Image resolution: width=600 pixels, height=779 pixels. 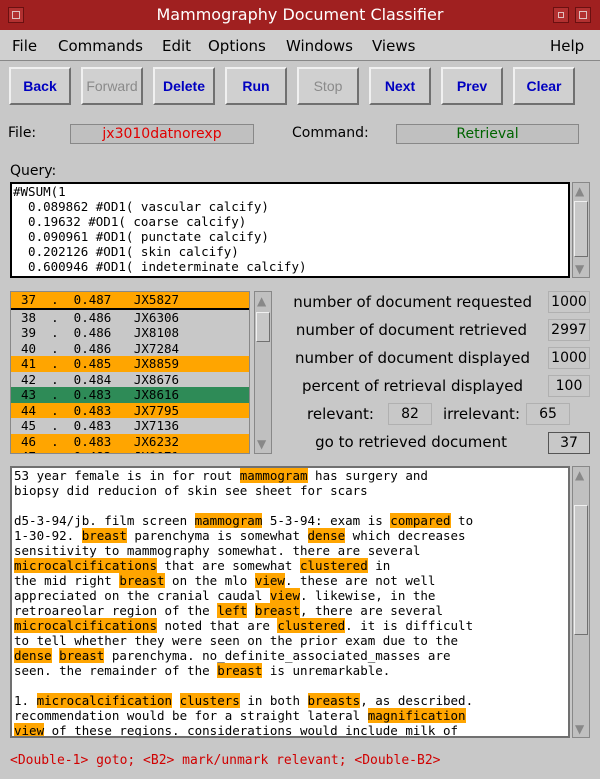 I want to click on document-text: seen. the remainder of the, so click(x=116, y=670).